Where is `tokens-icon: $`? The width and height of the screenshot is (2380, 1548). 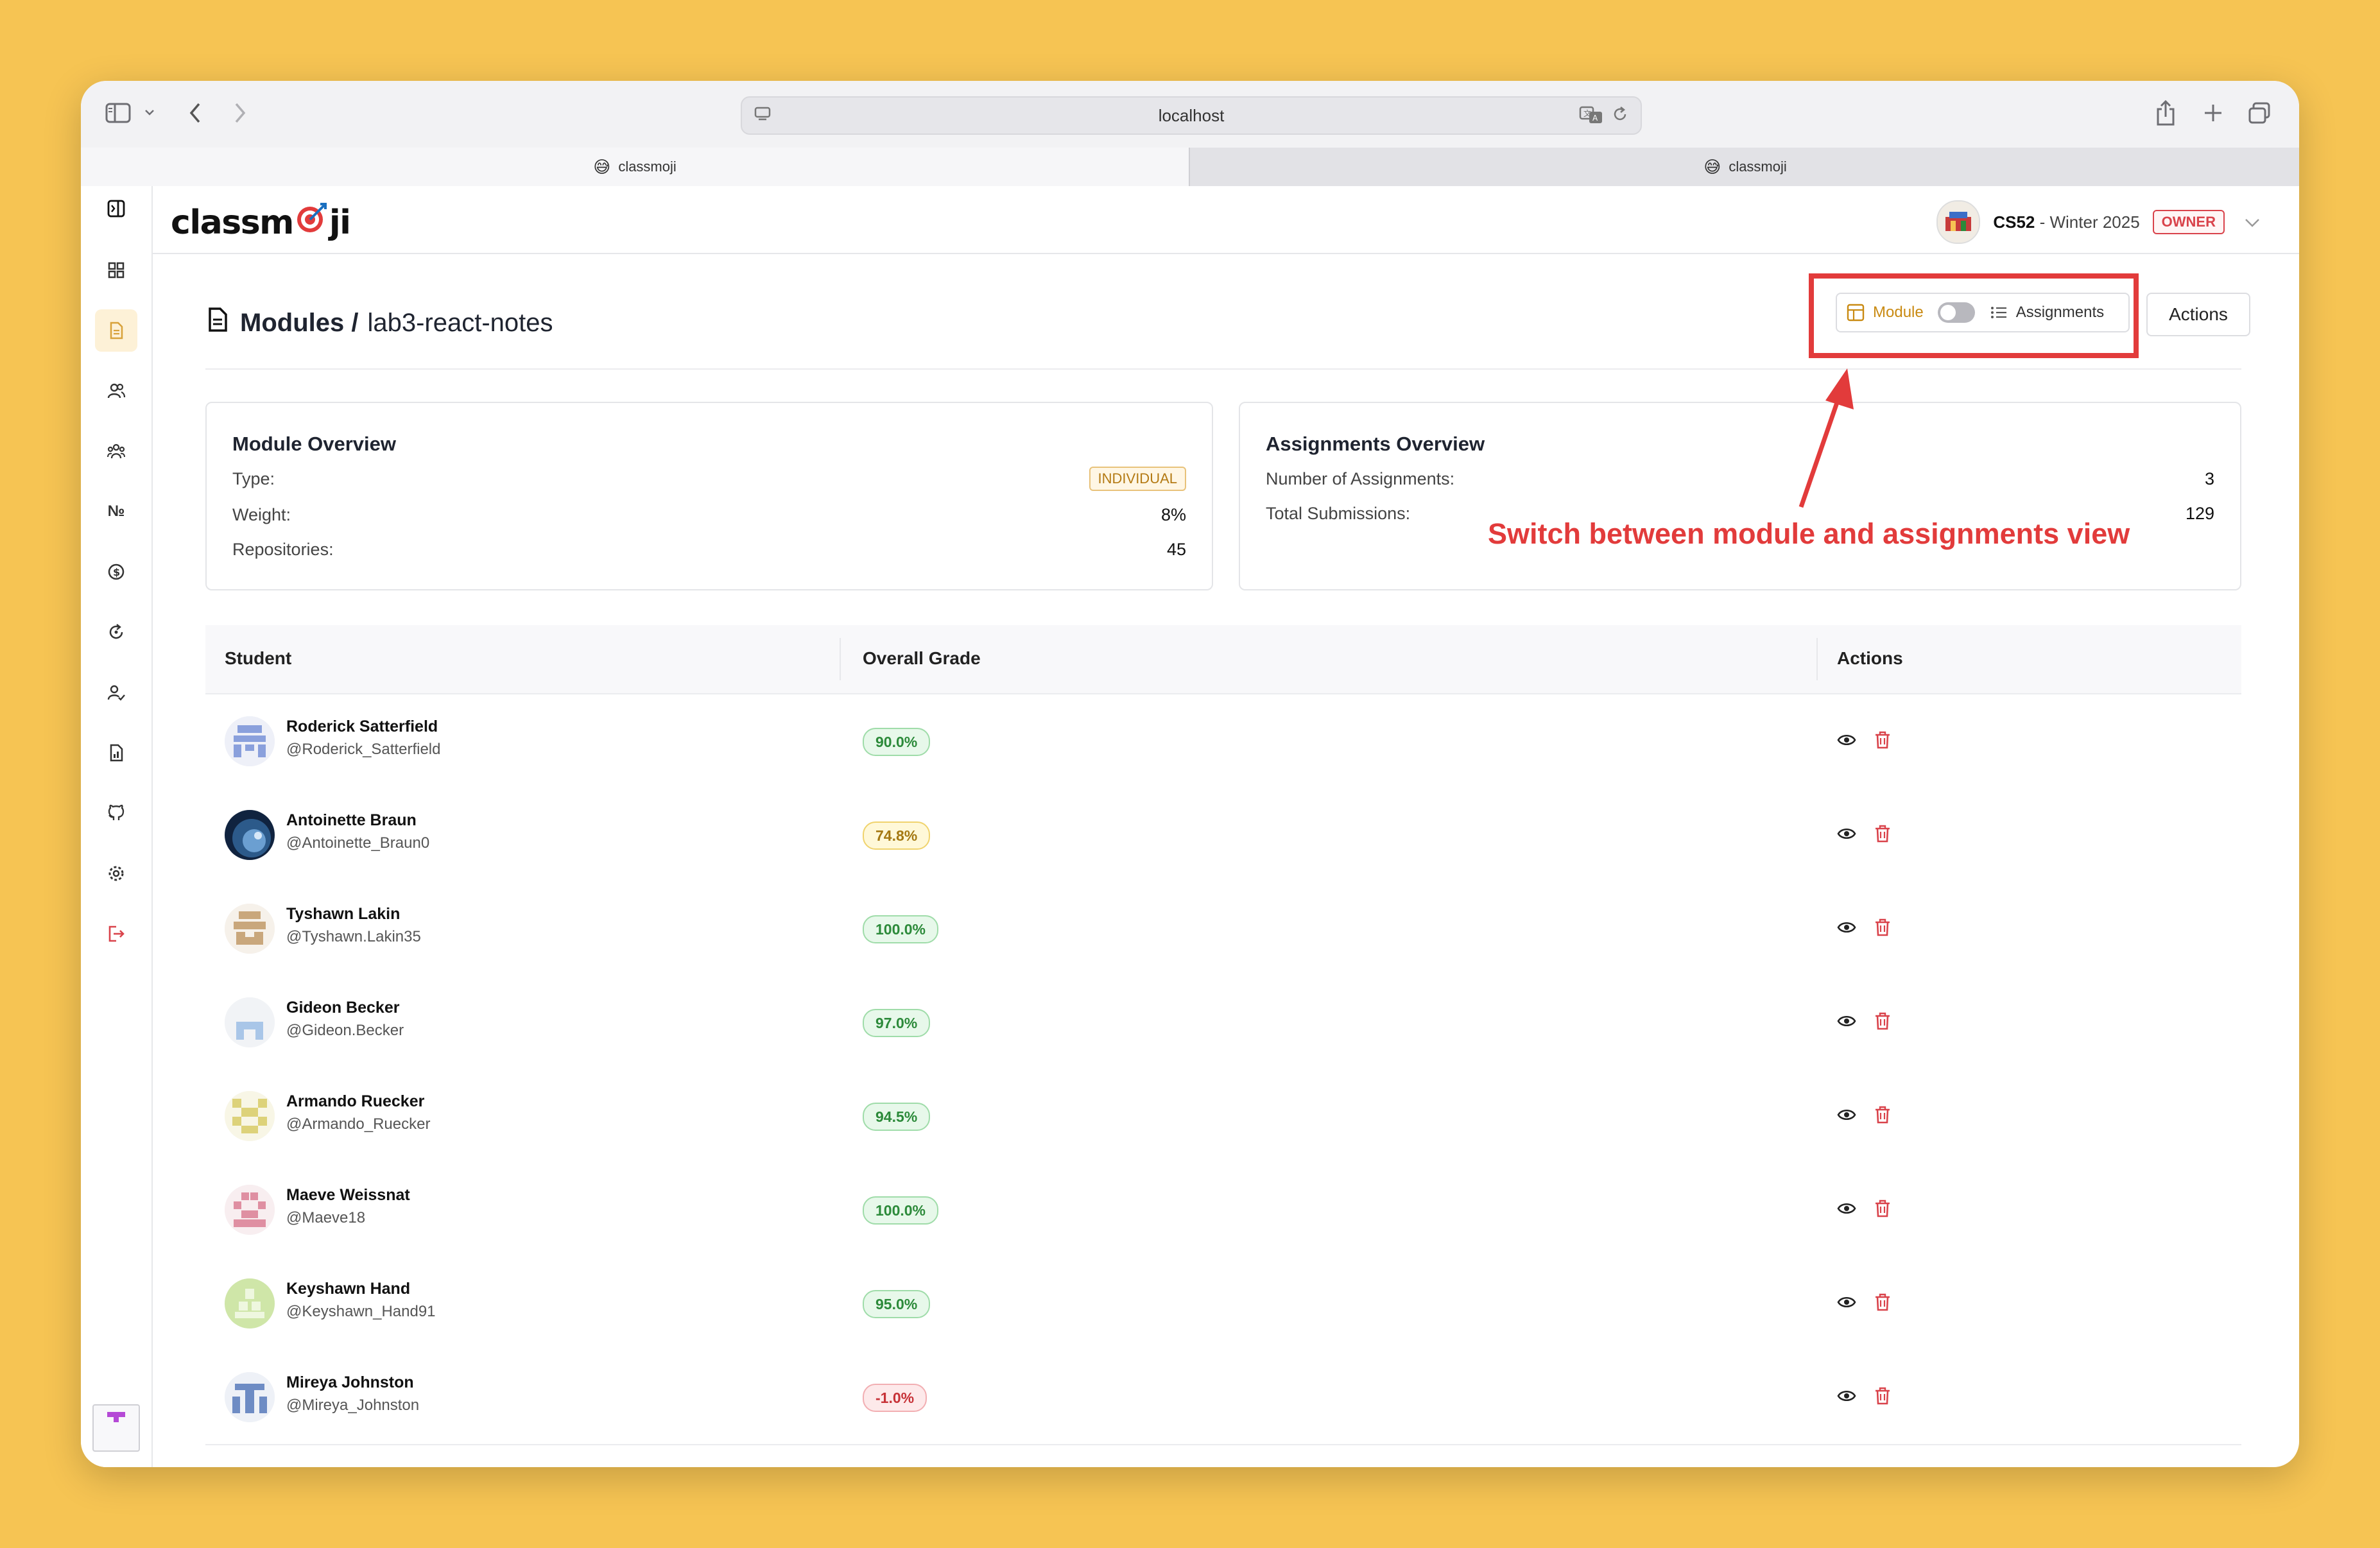 tokens-icon: $ is located at coordinates (116, 572).